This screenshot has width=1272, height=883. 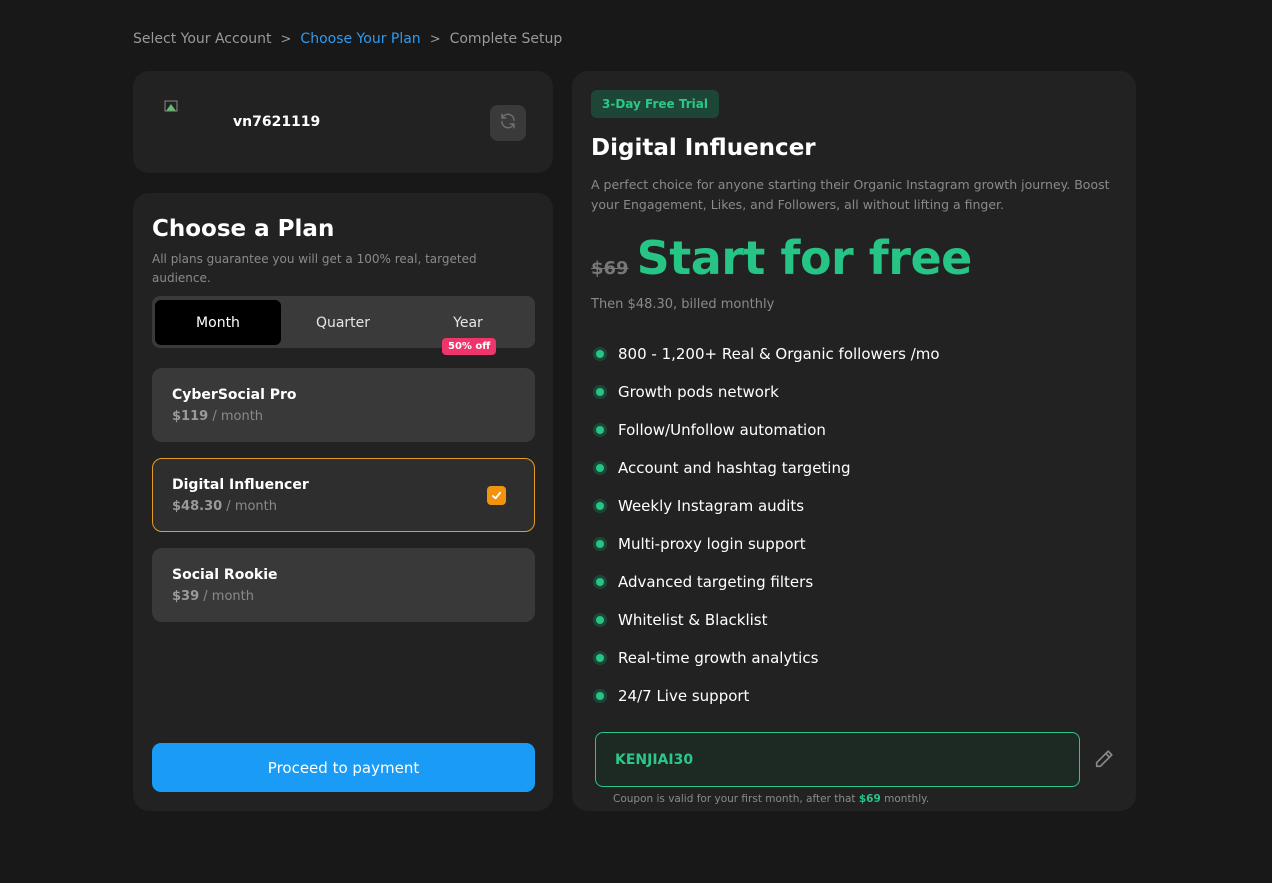 I want to click on refresh-account-button, so click(x=508, y=123).